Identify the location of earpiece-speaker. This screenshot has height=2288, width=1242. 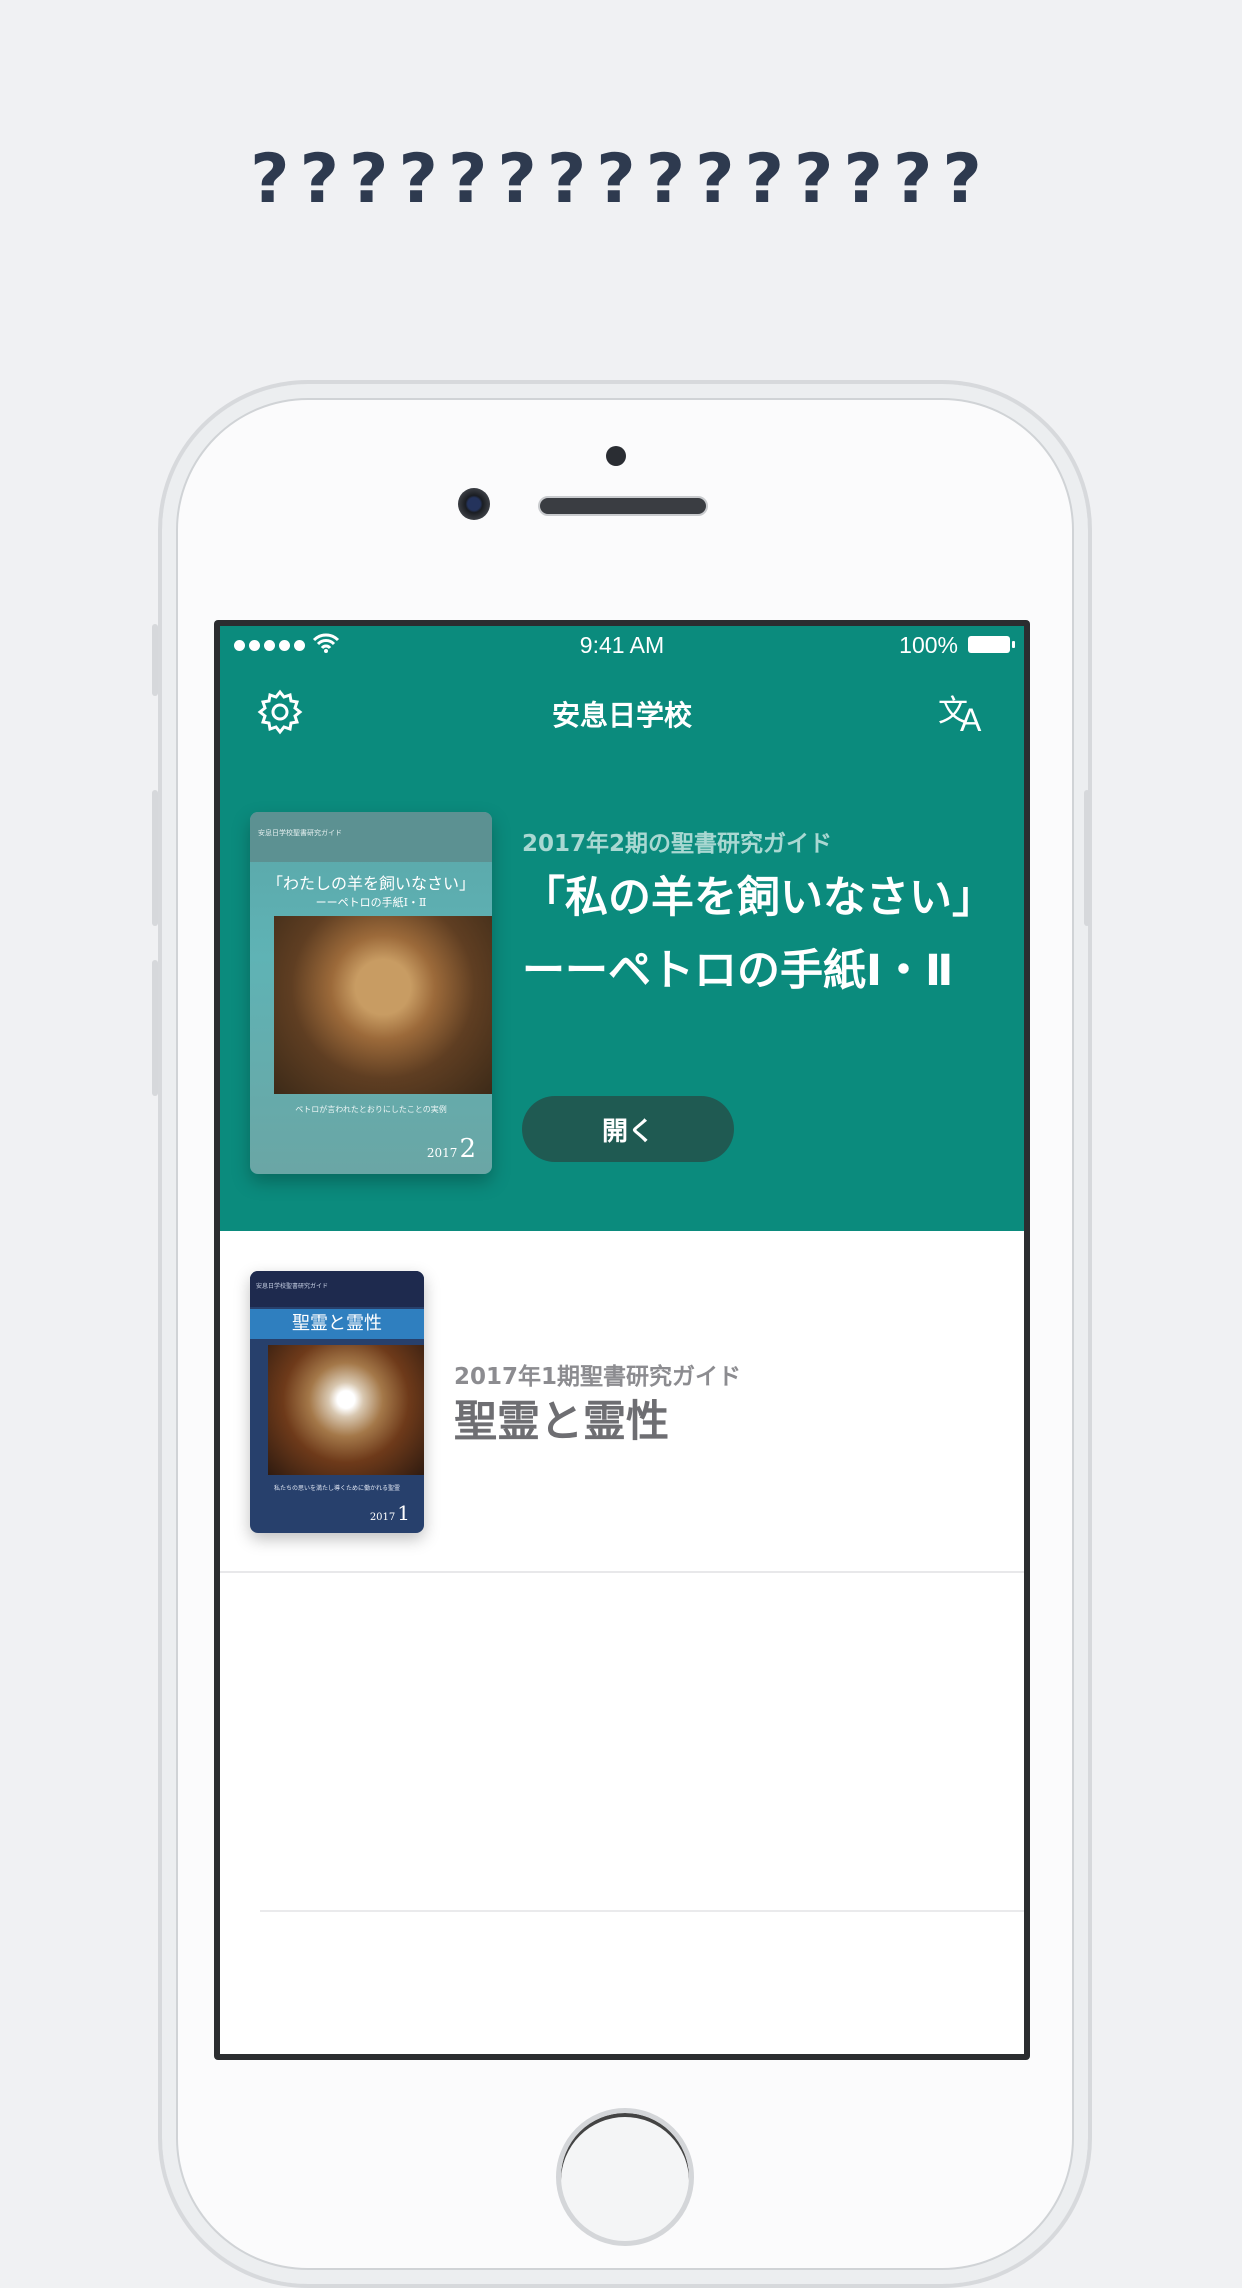
(623, 506).